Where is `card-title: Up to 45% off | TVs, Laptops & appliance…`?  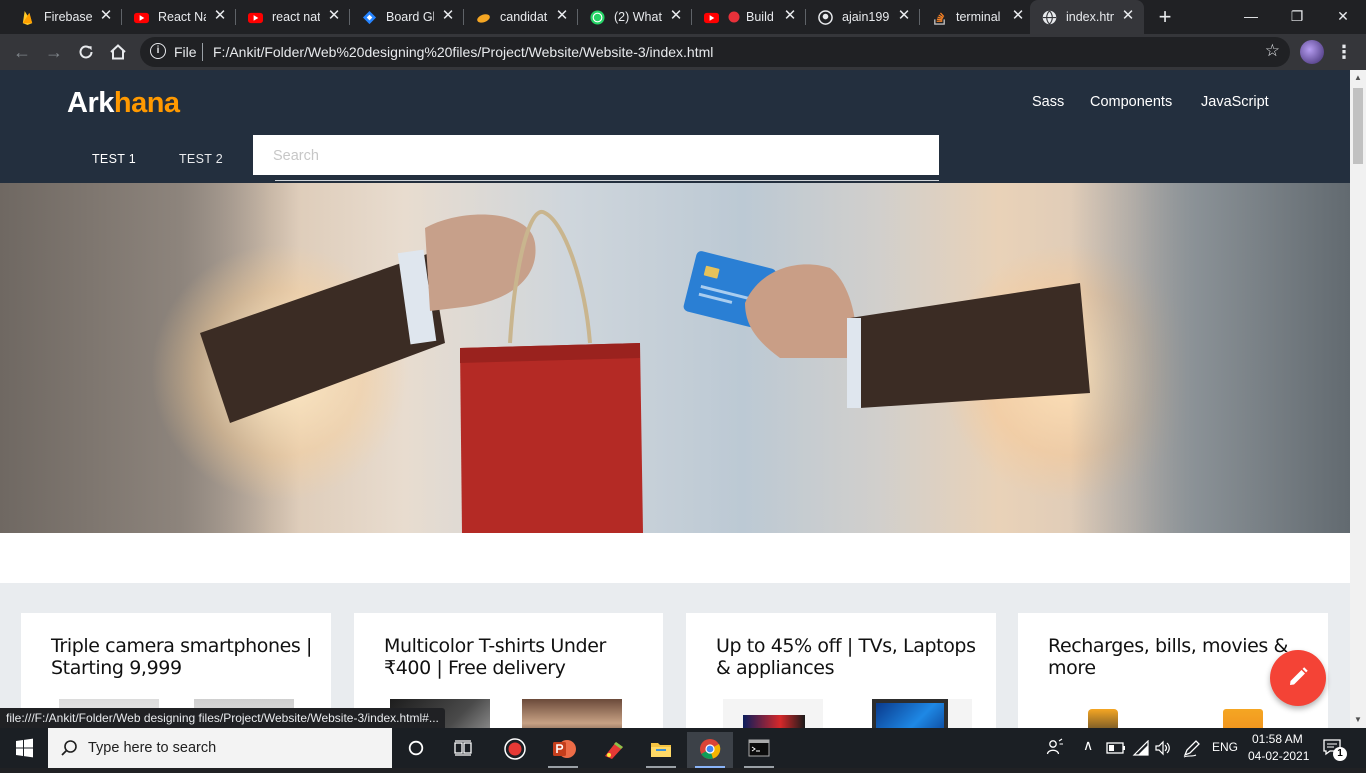
card-title: Up to 45% off | TVs, Laptops & appliance… is located at coordinates (846, 657).